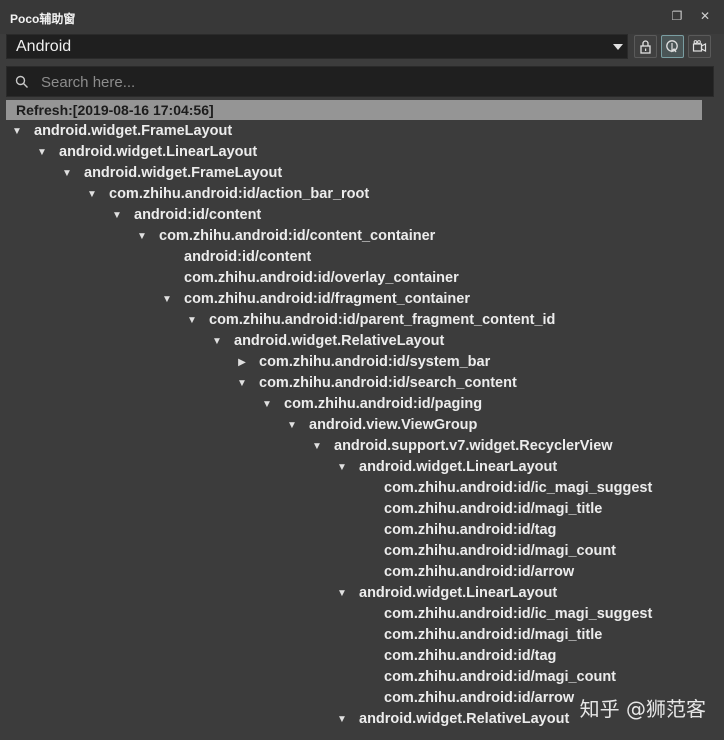 Image resolution: width=724 pixels, height=740 pixels. I want to click on device-select: Android, so click(317, 46).